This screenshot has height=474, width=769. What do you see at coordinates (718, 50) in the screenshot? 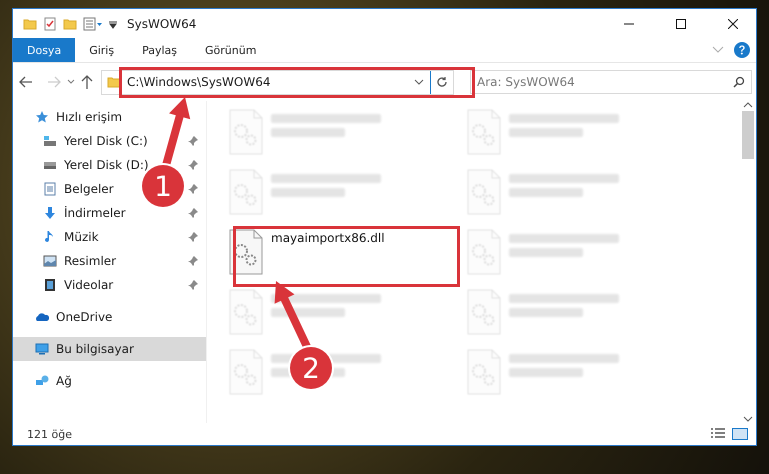
I see `chevron-down-icon` at bounding box center [718, 50].